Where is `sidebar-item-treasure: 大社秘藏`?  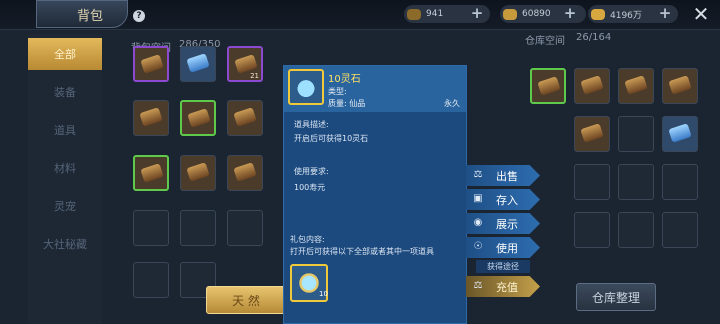
sidebar-item-treasure: 大社秘藏 is located at coordinates (65, 244).